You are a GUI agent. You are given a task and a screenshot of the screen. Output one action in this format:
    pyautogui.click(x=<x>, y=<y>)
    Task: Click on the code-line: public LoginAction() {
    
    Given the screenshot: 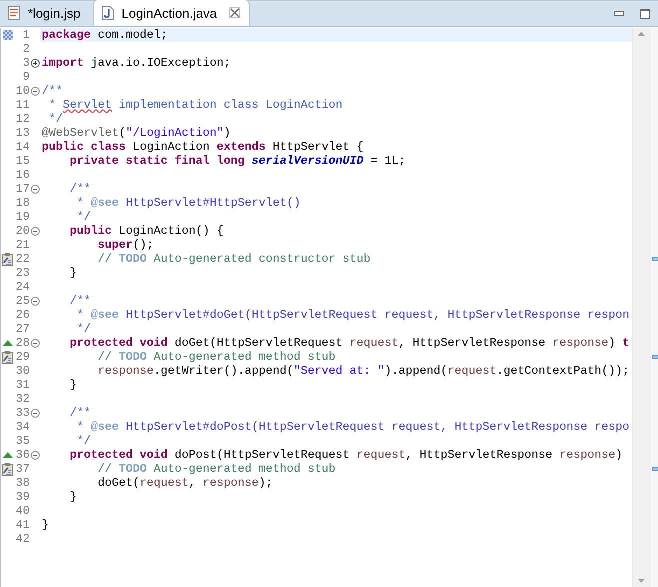 What is the action you would take?
    pyautogui.click(x=146, y=231)
    